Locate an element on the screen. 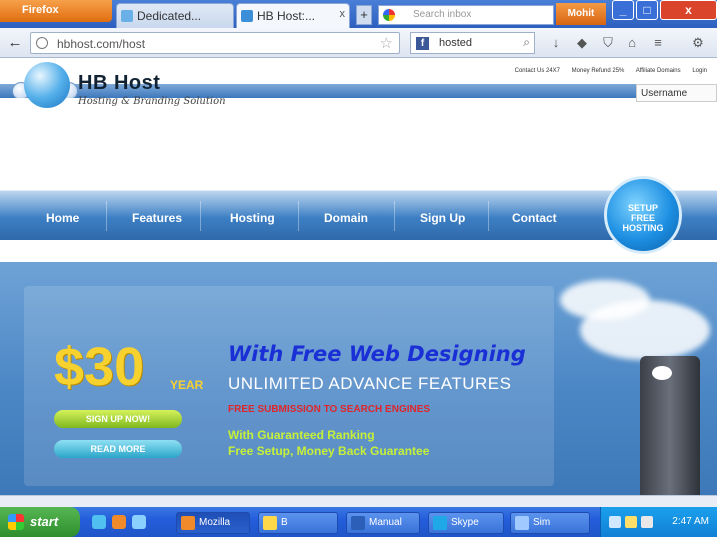  bookmark-star-icon: ☆ is located at coordinates (386, 43).